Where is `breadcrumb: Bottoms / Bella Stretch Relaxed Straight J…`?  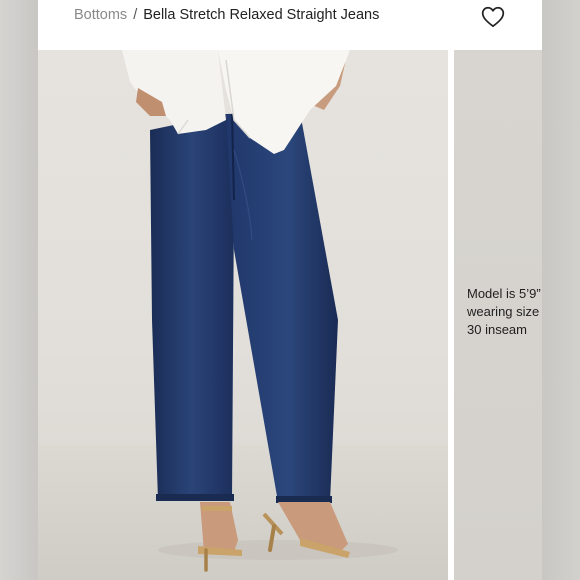
breadcrumb: Bottoms / Bella Stretch Relaxed Straight J… is located at coordinates (226, 15).